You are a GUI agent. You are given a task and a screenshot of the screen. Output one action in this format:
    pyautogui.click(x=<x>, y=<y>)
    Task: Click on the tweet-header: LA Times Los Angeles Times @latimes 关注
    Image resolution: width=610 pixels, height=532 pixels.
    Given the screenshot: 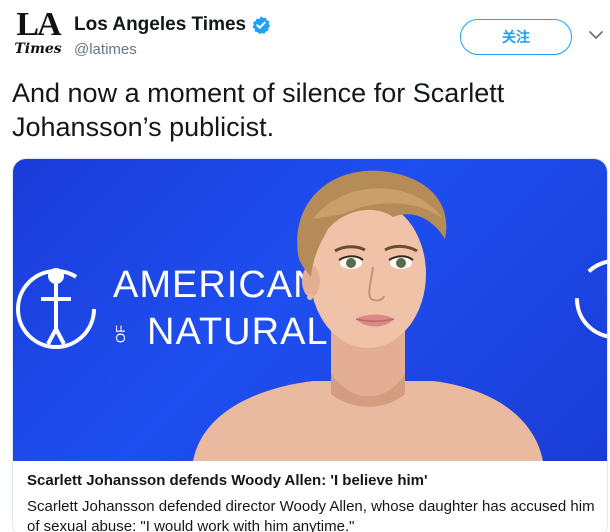 What is the action you would take?
    pyautogui.click(x=305, y=35)
    